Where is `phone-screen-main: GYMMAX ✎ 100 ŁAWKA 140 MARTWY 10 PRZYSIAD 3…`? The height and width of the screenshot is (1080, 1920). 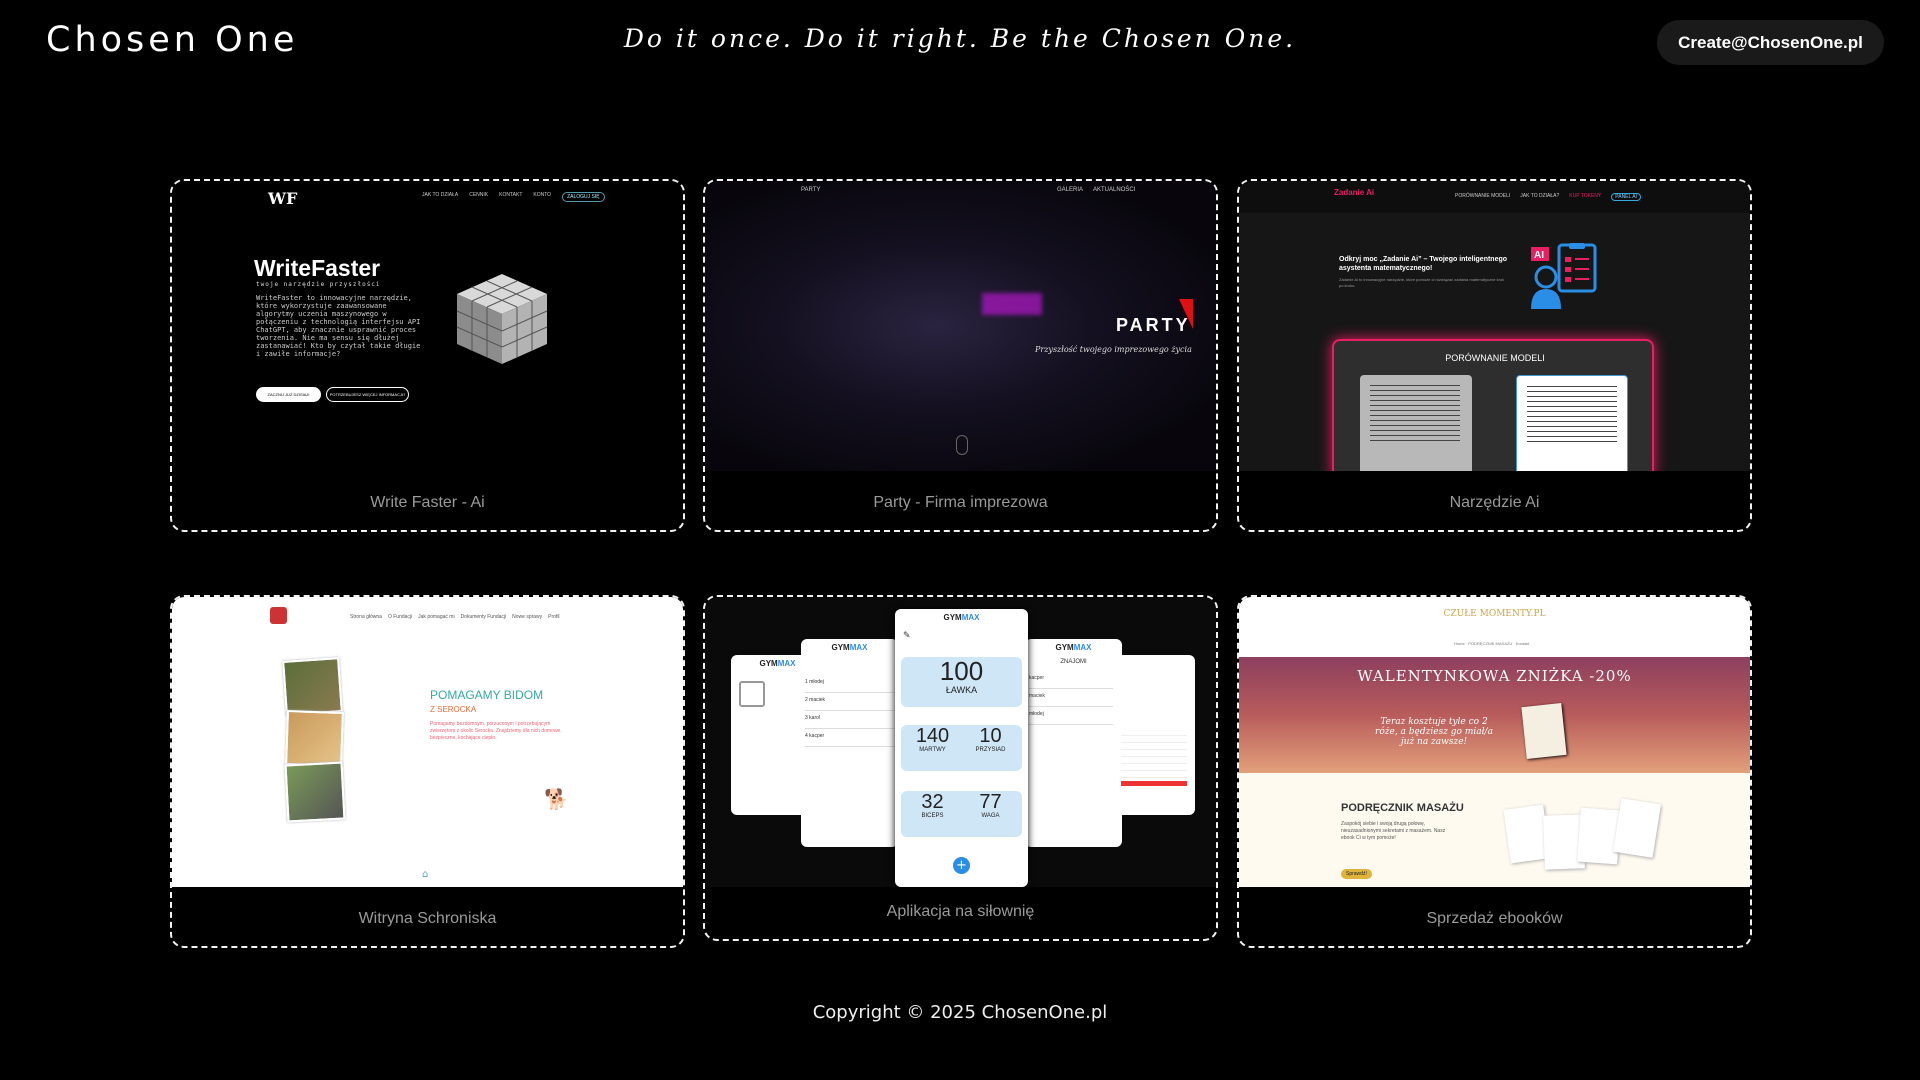
phone-screen-main: GYMMAX ✎ 100 ŁAWKA 140 MARTWY 10 PRZYSIAD 3… is located at coordinates (961, 748).